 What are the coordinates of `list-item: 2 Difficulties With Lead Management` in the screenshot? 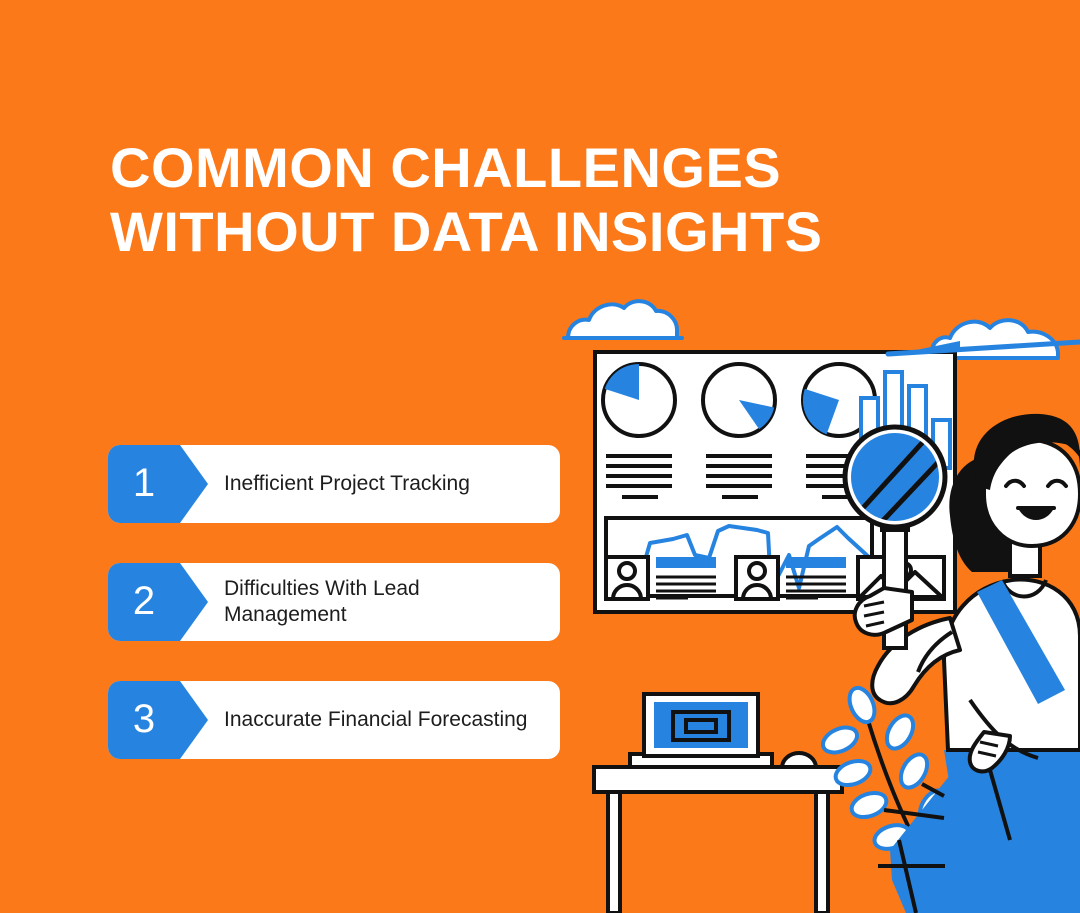 It's located at (334, 602).